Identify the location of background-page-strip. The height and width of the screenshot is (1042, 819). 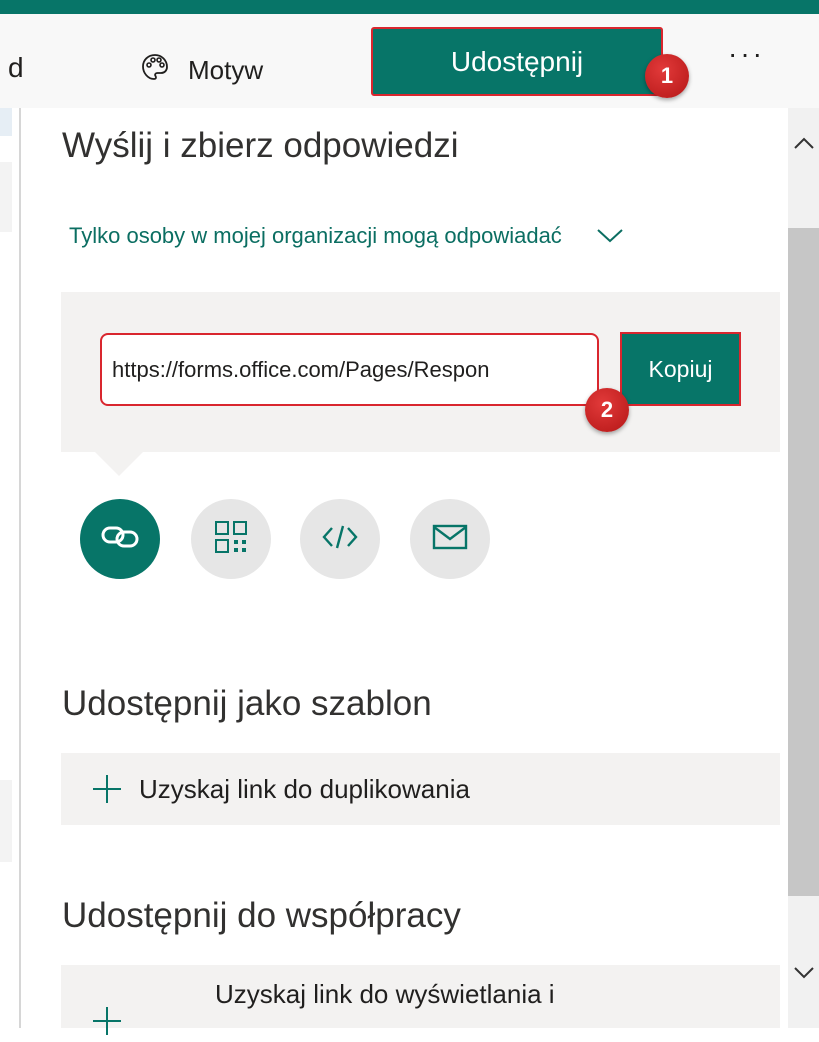
(9, 568).